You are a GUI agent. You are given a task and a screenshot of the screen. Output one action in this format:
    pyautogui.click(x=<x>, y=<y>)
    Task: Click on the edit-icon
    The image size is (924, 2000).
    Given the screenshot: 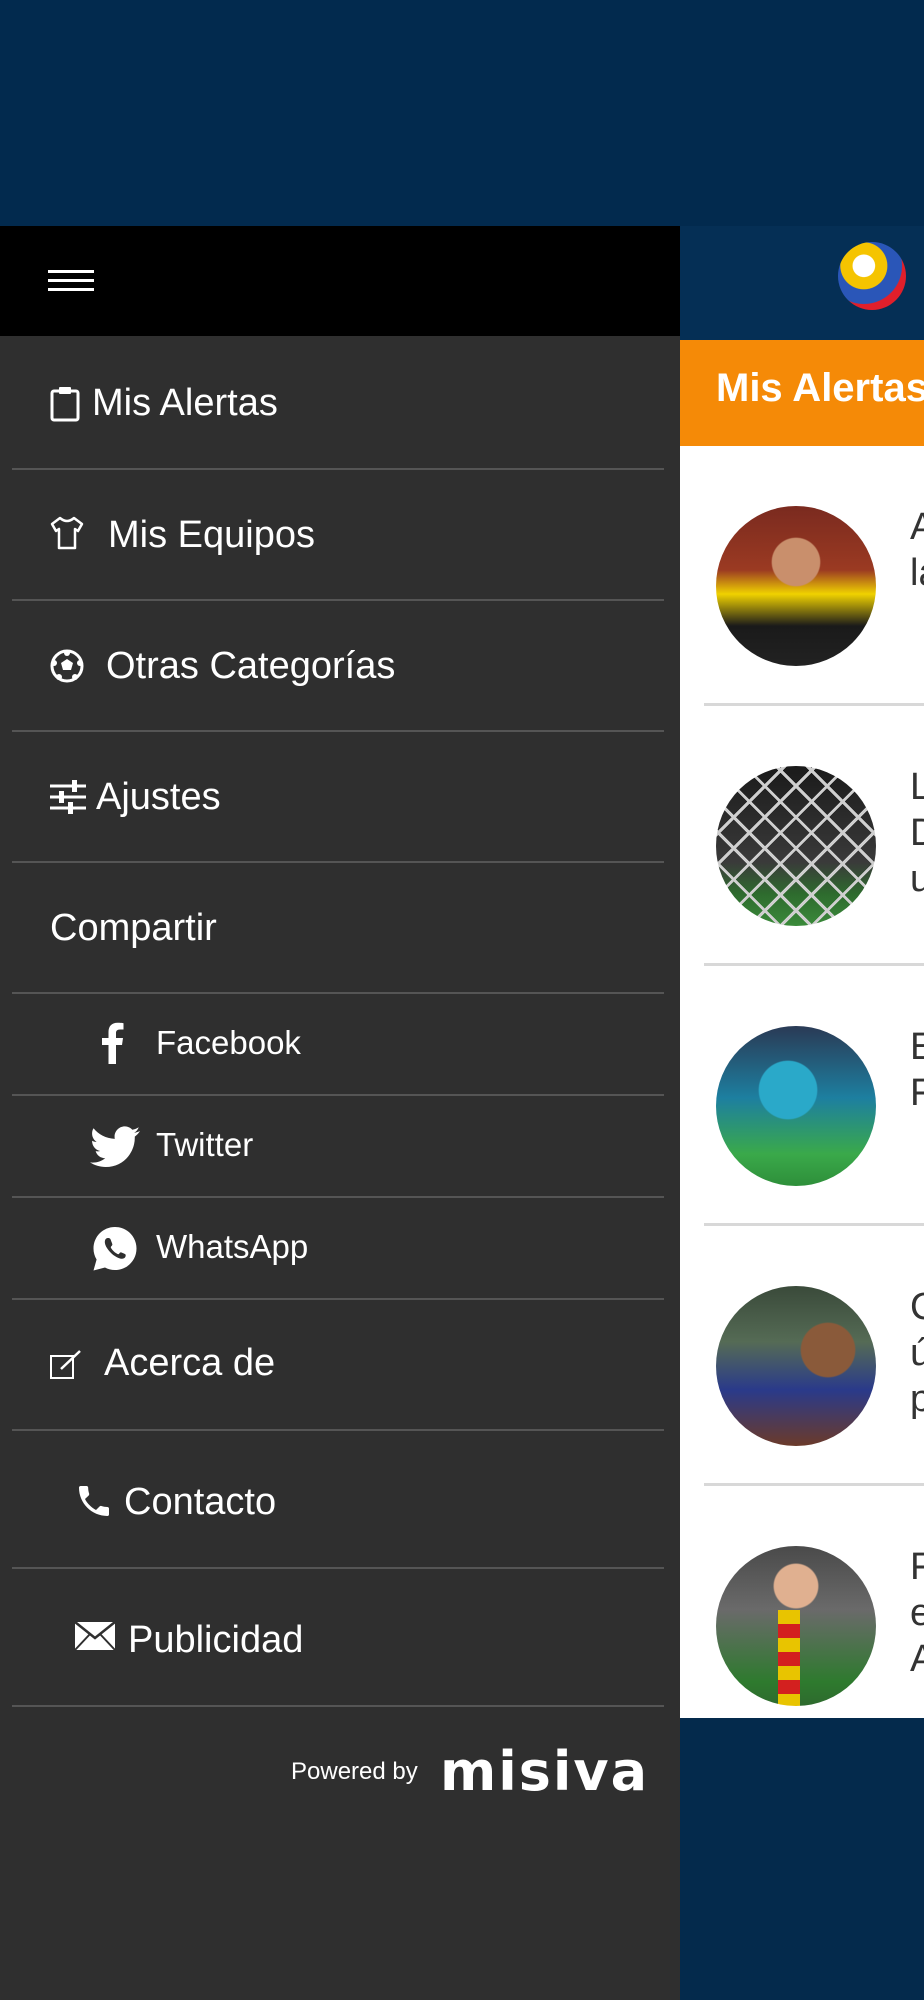 What is the action you would take?
    pyautogui.click(x=65, y=1364)
    